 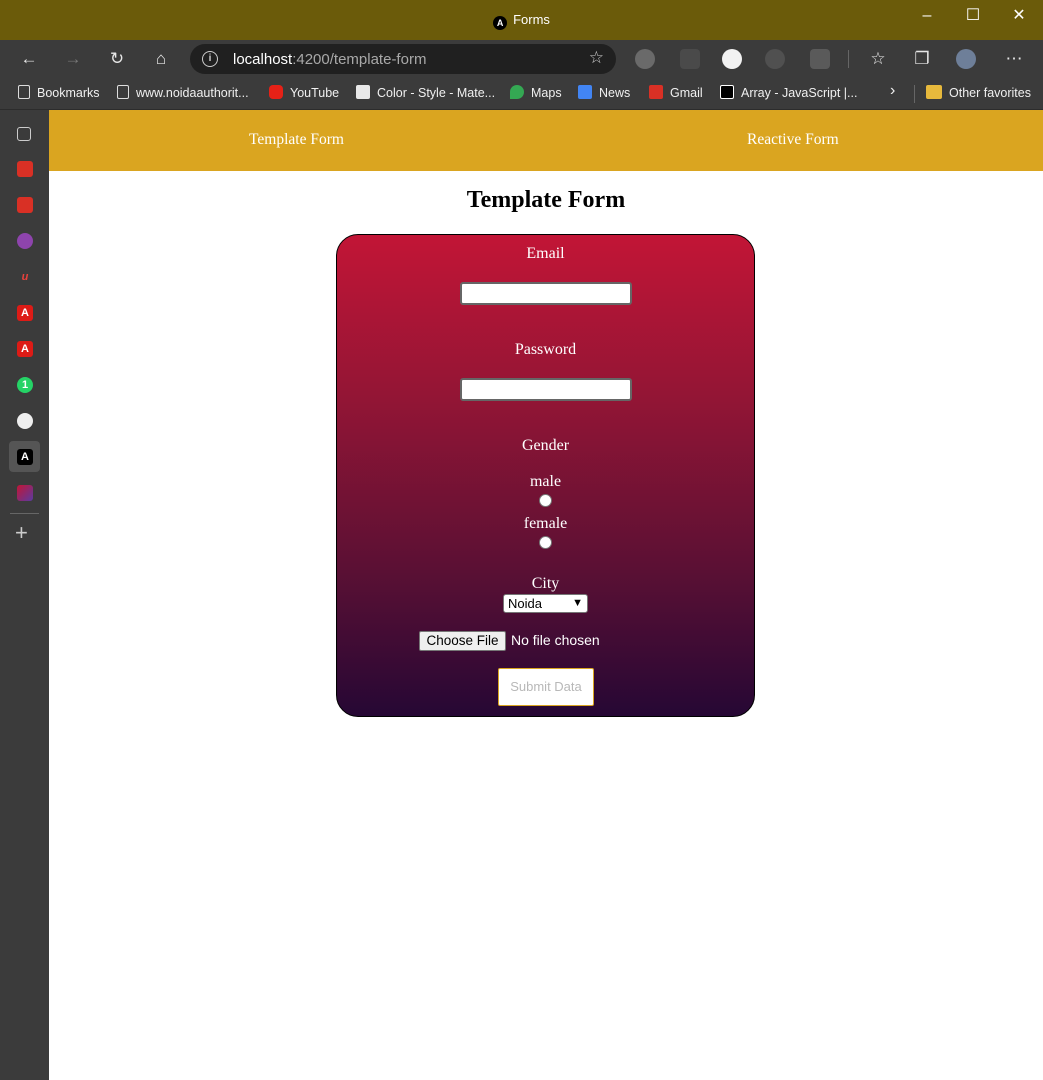 What do you see at coordinates (922, 59) in the screenshot?
I see `collections-icon: ❐` at bounding box center [922, 59].